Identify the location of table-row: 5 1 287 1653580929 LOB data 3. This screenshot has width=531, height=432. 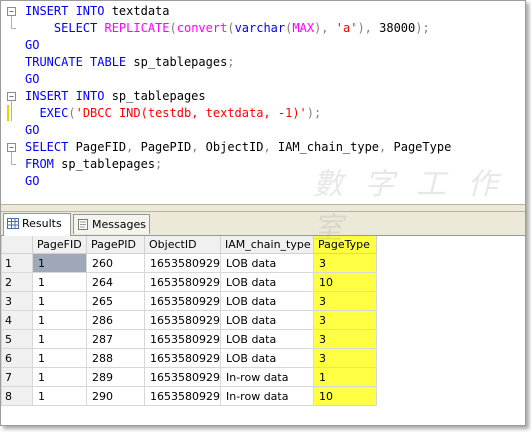
(189, 339).